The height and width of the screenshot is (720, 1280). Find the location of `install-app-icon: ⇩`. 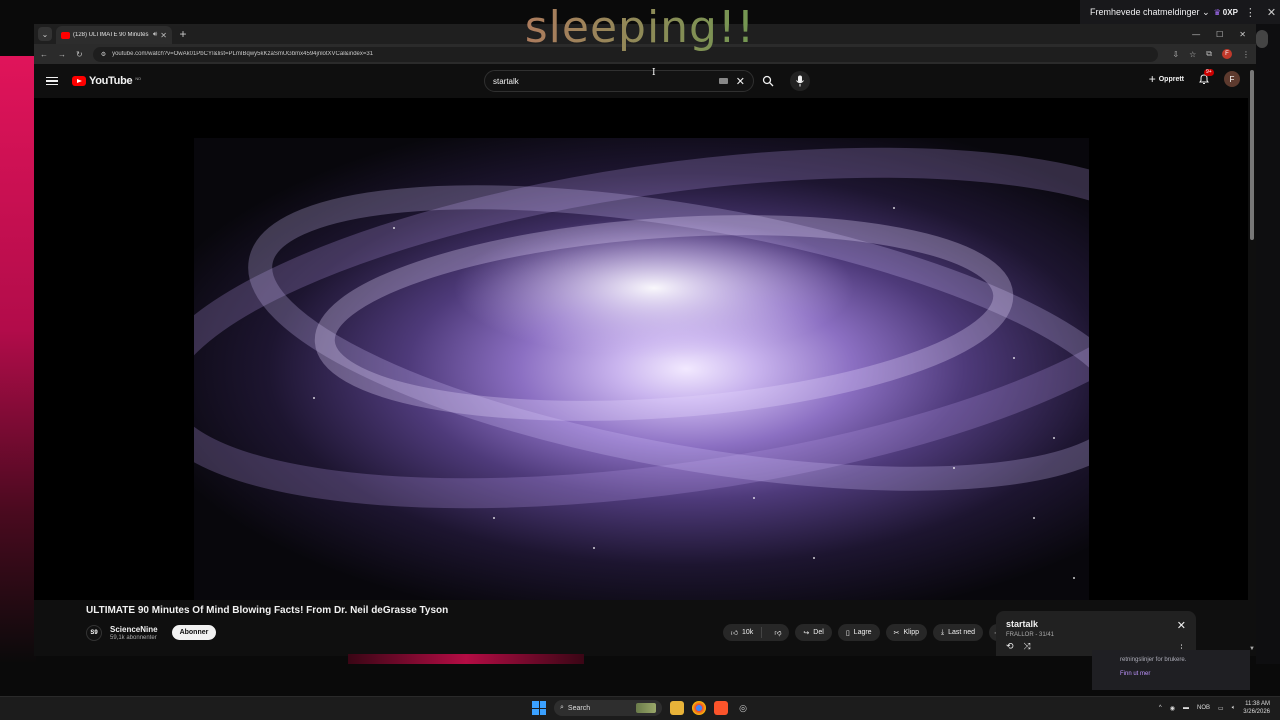

install-app-icon: ⇩ is located at coordinates (1175, 54).